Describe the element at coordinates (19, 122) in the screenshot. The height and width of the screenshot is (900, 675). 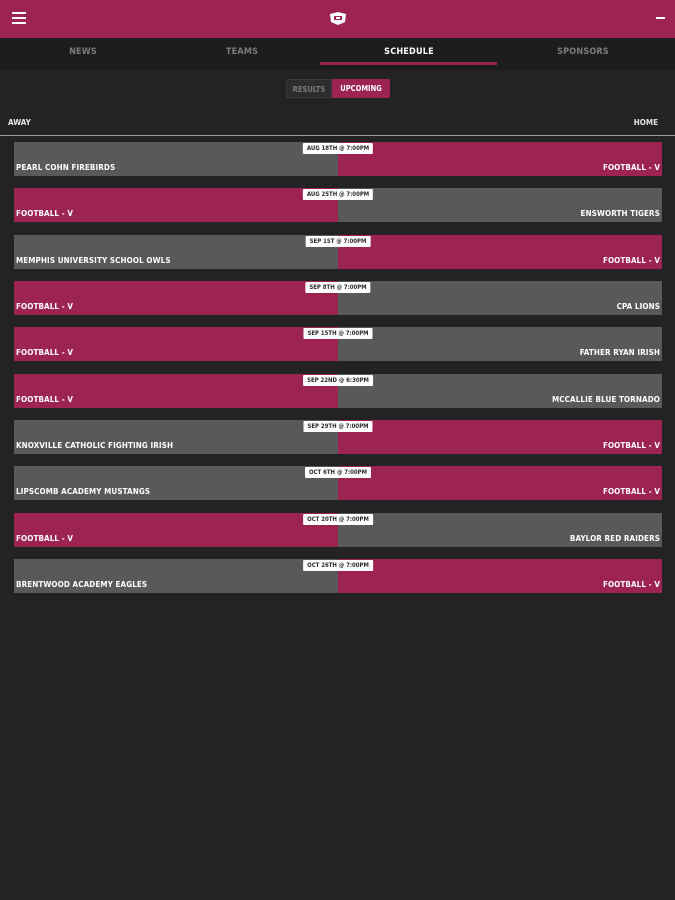
I see `away-column-header: AWAY` at that location.